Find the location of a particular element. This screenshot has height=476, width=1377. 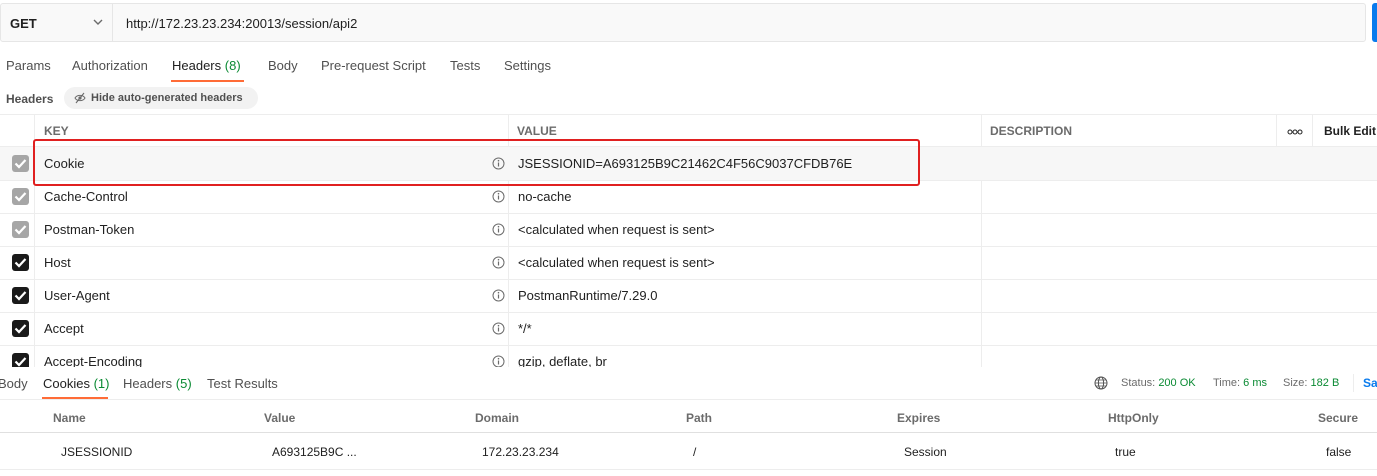

bulk-edit-link: Bulk Edit is located at coordinates (1350, 131).